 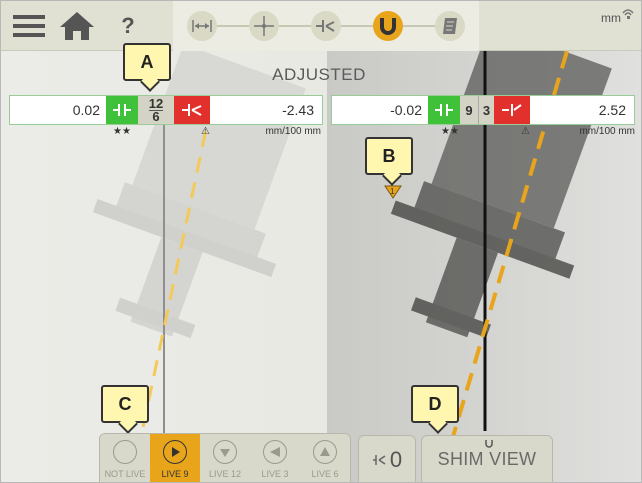 I want to click on live-3-icon, so click(x=275, y=452).